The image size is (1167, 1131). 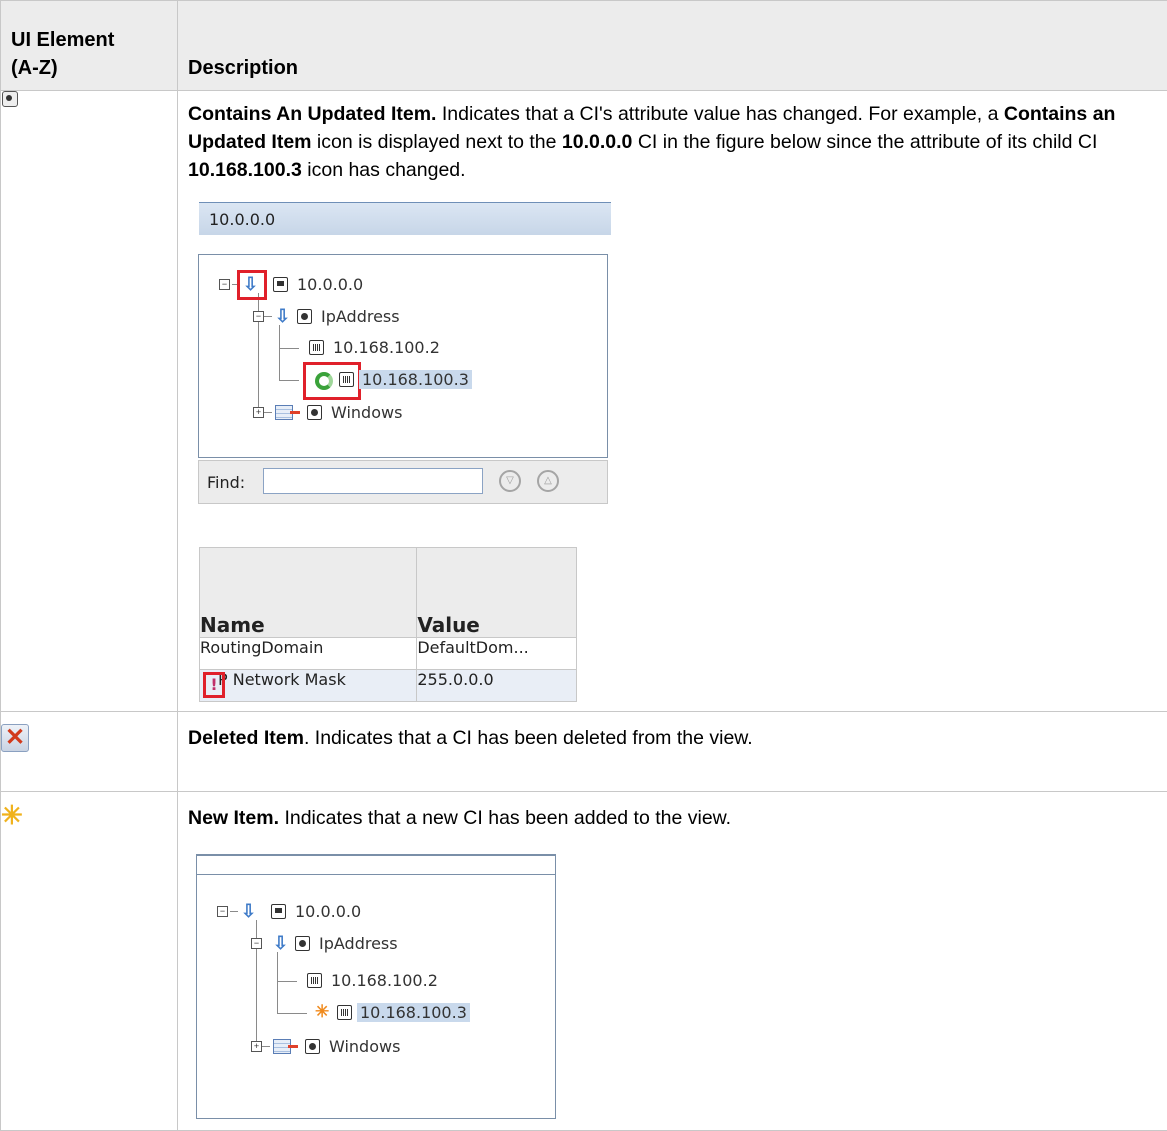 I want to click on prop-name: P Network Mask, so click(x=282, y=679).